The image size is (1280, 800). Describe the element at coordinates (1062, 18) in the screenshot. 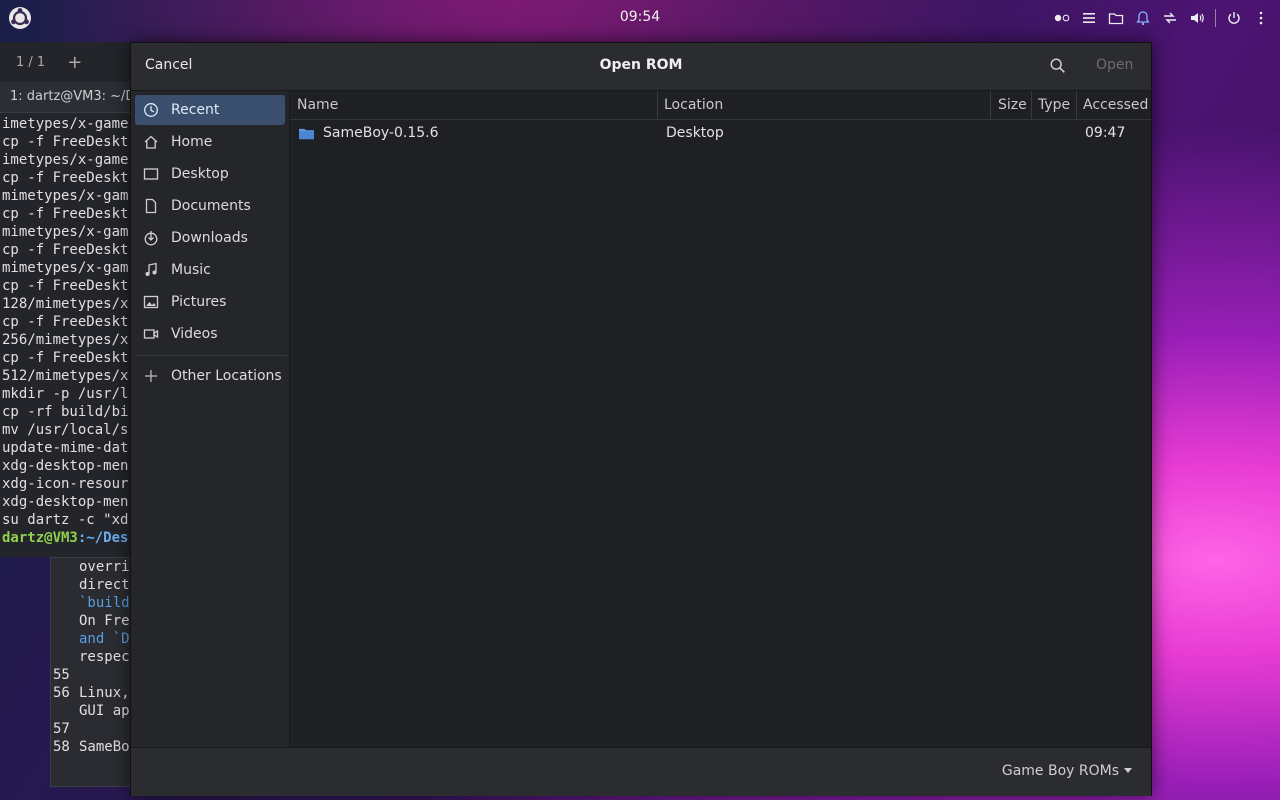

I see `workspace-indicator-icon` at that location.